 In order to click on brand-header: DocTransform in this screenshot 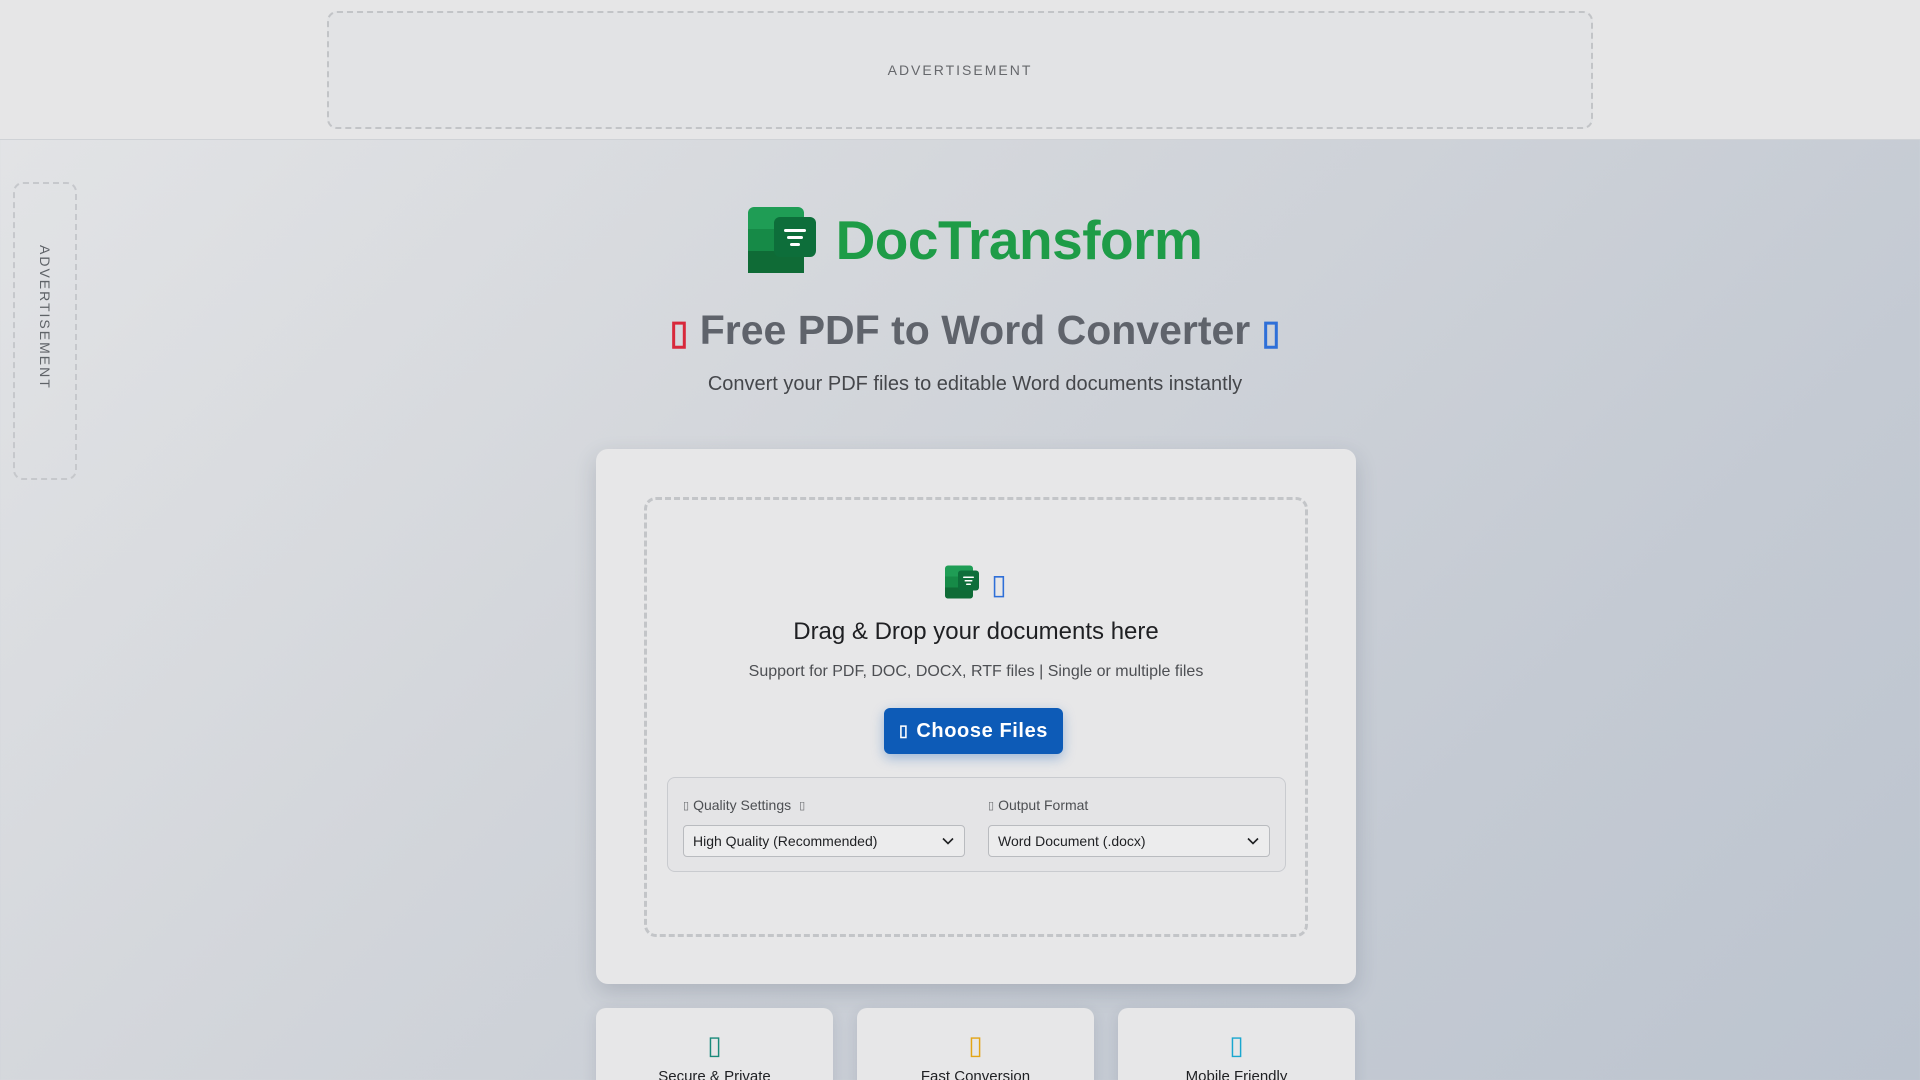, I will do `click(960, 240)`.